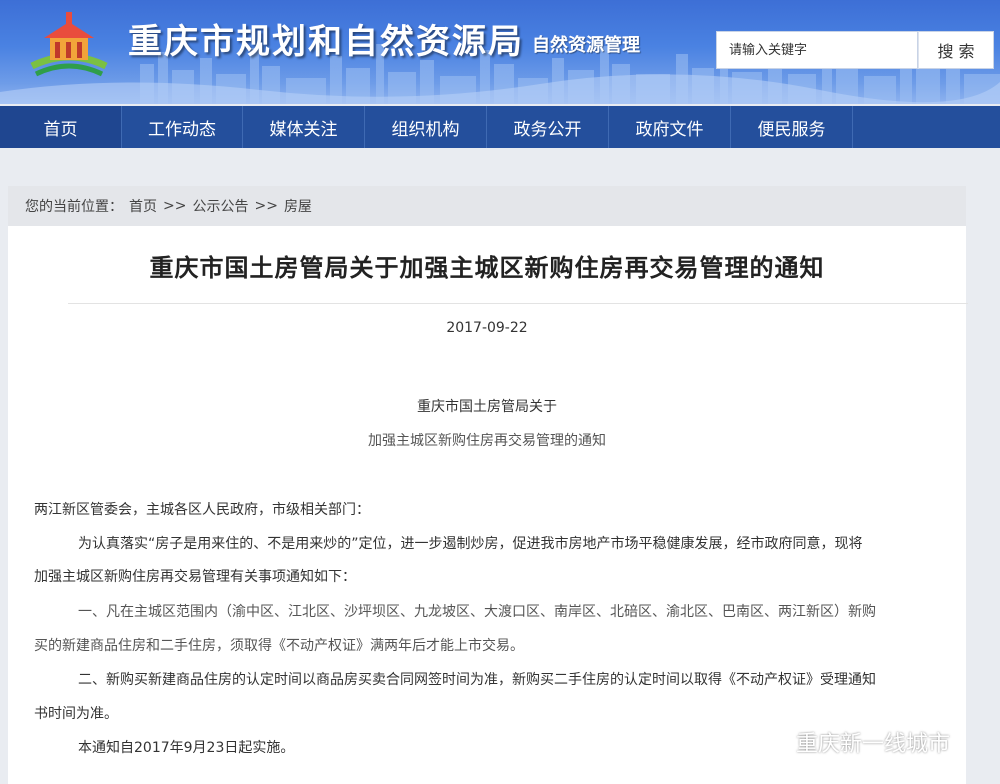  What do you see at coordinates (956, 50) in the screenshot?
I see `search-button: 搜 索` at bounding box center [956, 50].